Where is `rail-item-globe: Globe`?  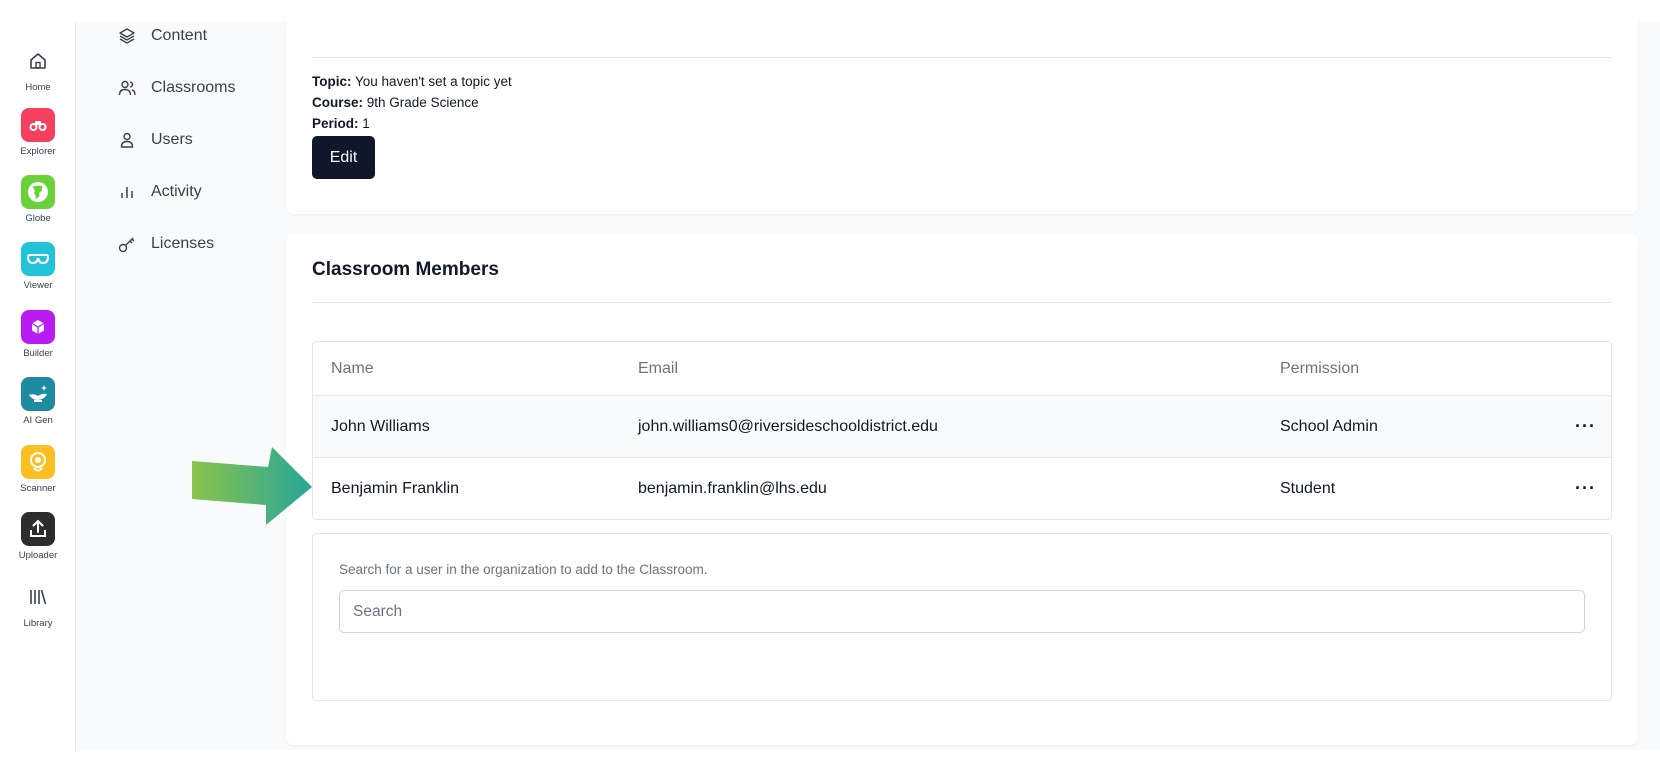 rail-item-globe: Globe is located at coordinates (38, 199).